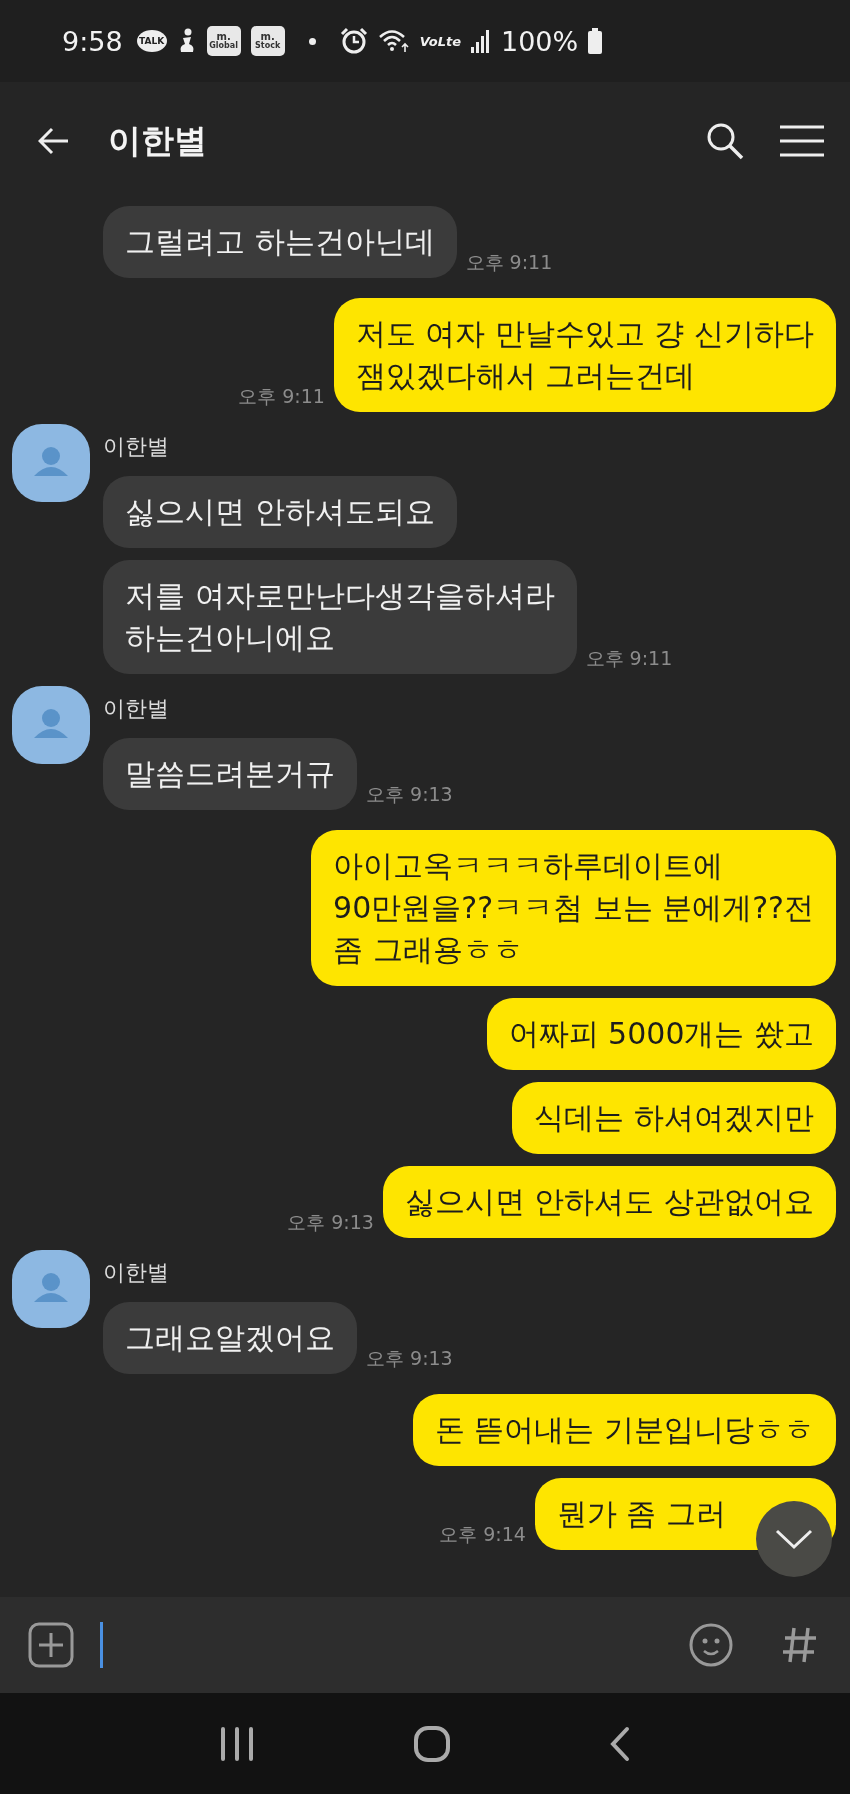  Describe the element at coordinates (432, 1743) in the screenshot. I see `home-icon` at that location.